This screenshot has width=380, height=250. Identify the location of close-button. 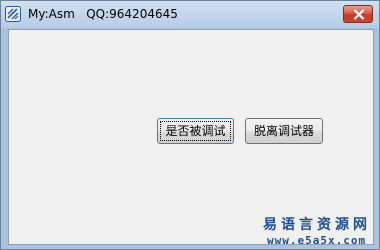
(358, 14).